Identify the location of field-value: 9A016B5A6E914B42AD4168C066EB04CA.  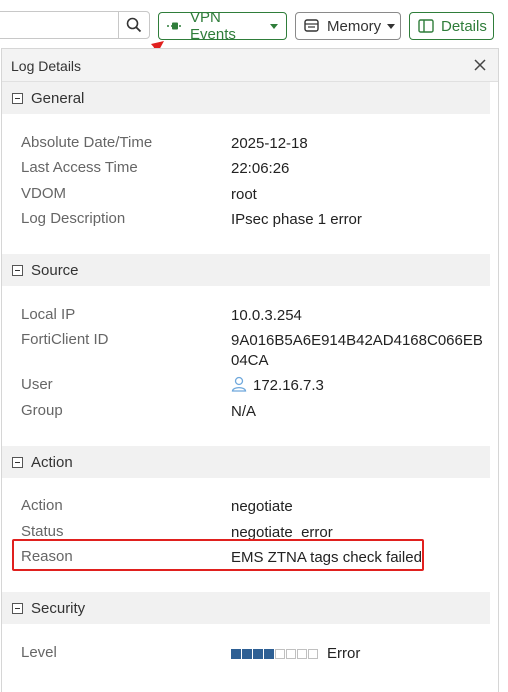
(357, 350).